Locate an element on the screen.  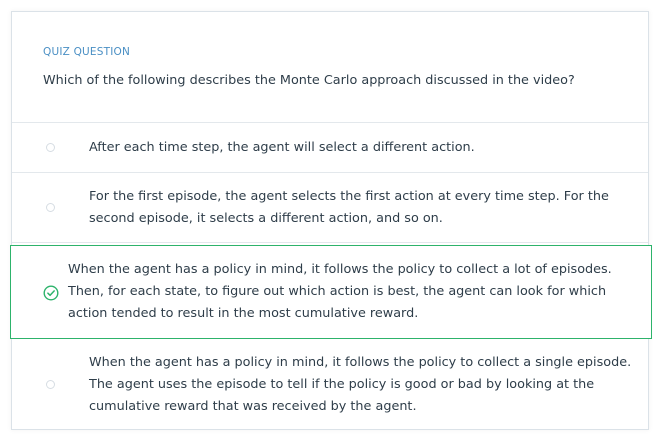
quiz-eyebrow: QUIZ QUESTION is located at coordinates (87, 52).